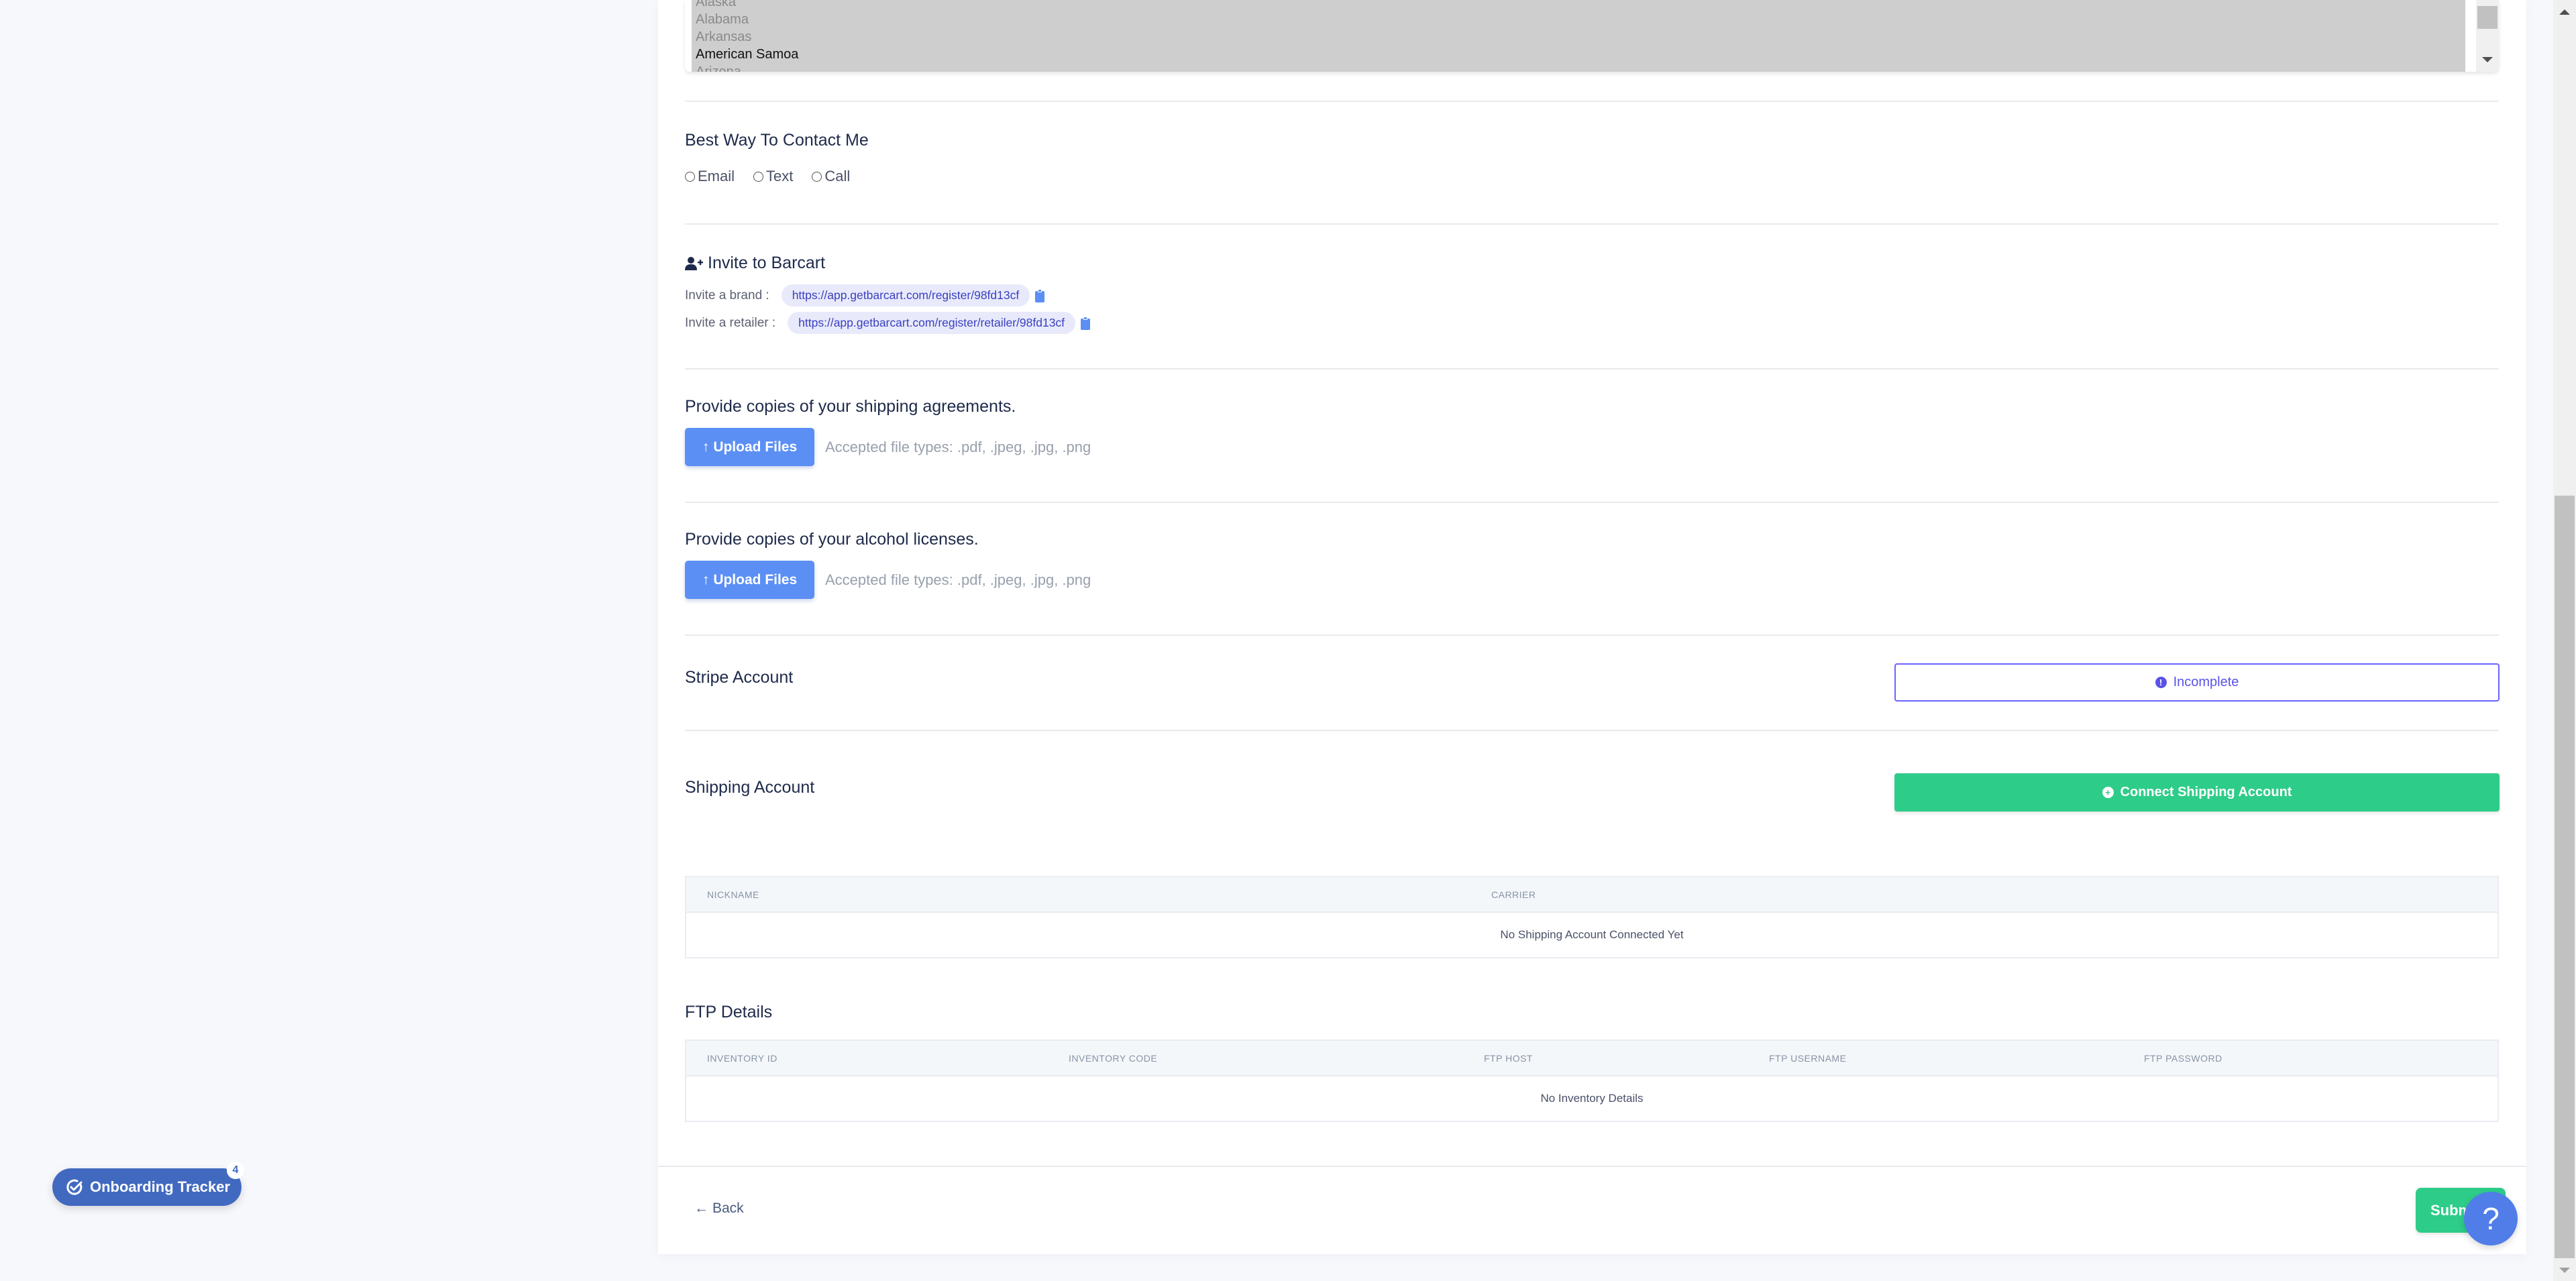  What do you see at coordinates (837, 176) in the screenshot?
I see `radio-label: Call` at bounding box center [837, 176].